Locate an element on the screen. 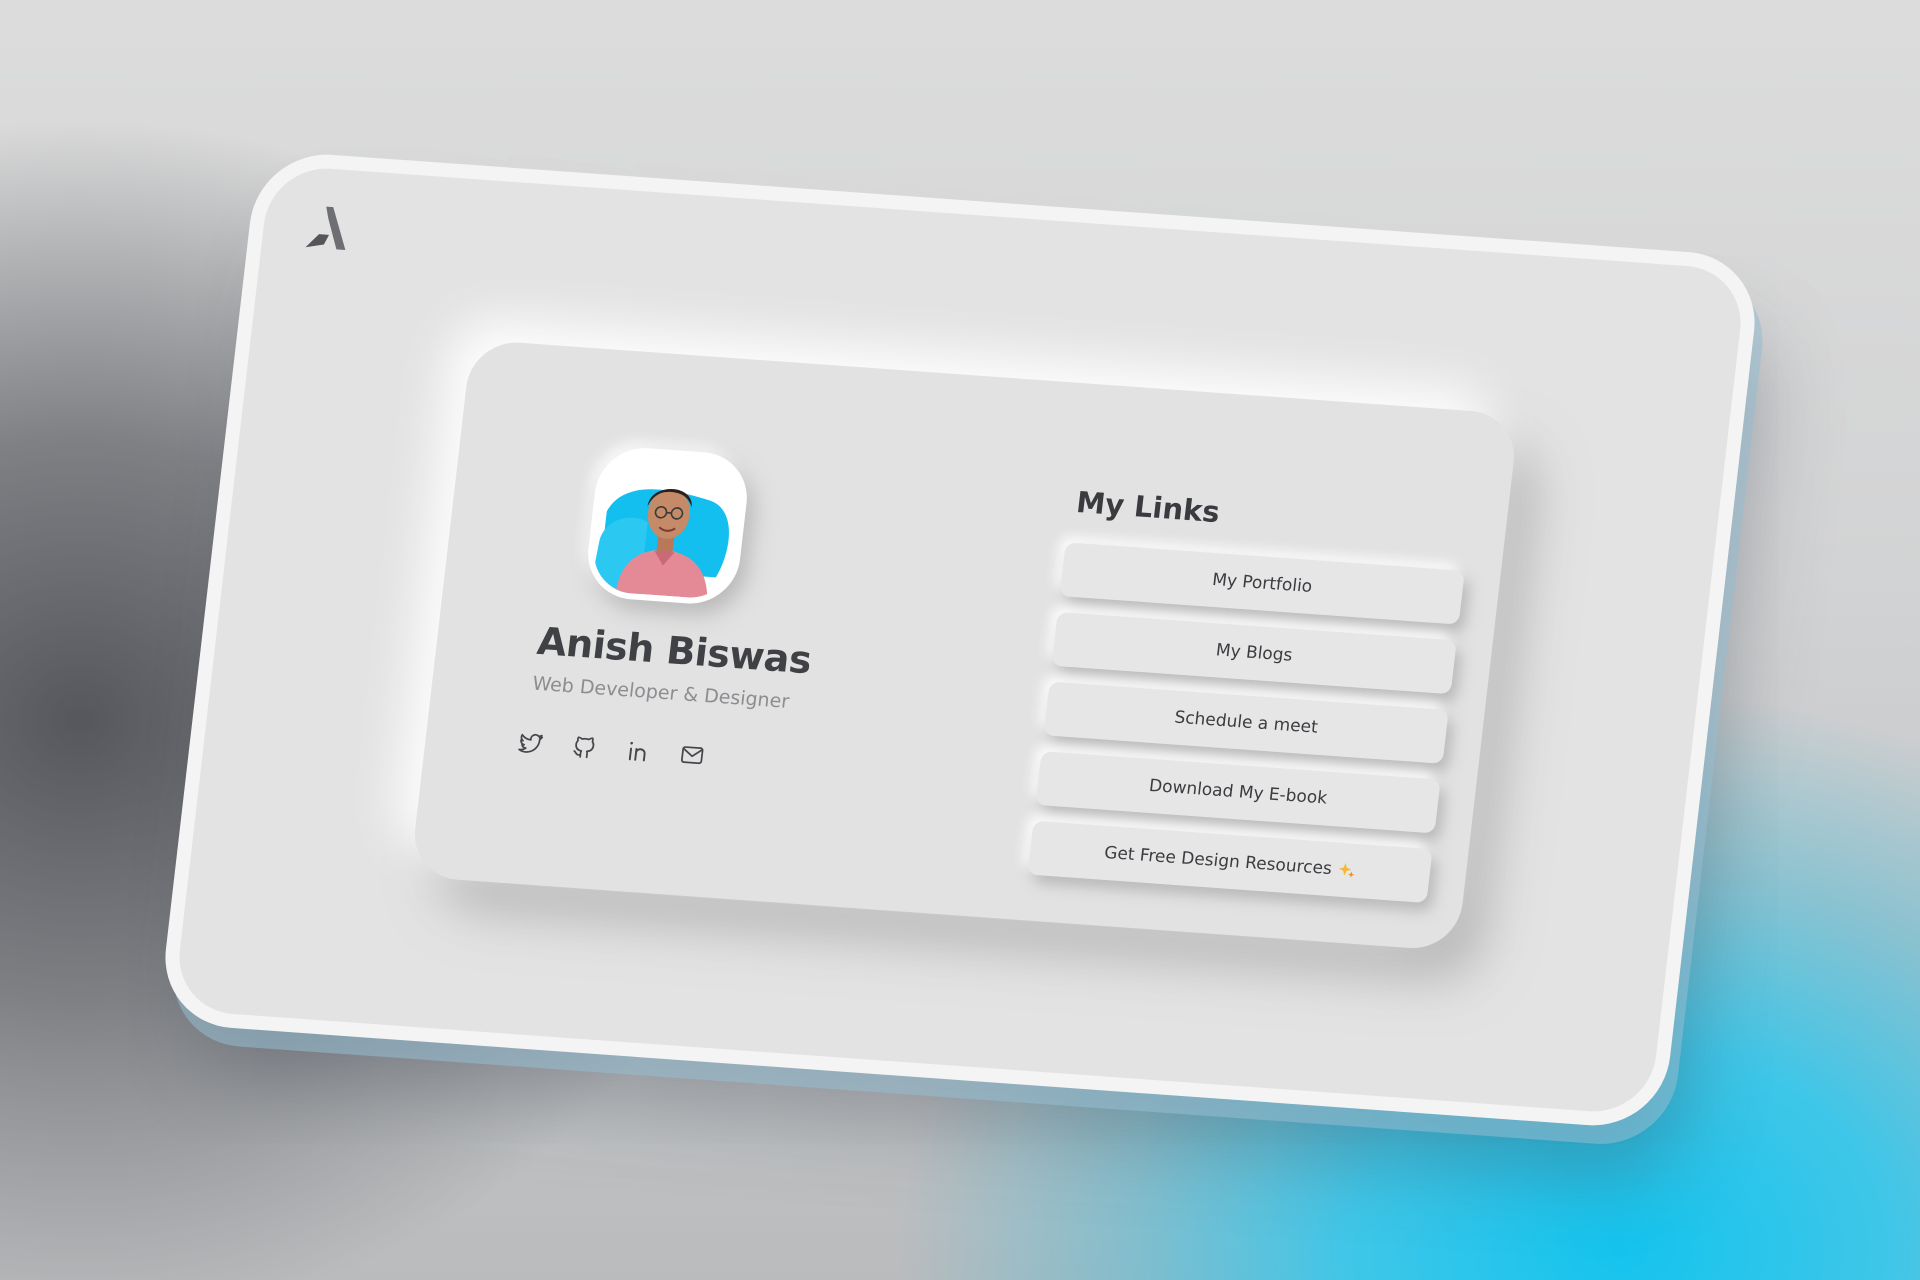  link-label: Schedule a meet is located at coordinates (1246, 722).